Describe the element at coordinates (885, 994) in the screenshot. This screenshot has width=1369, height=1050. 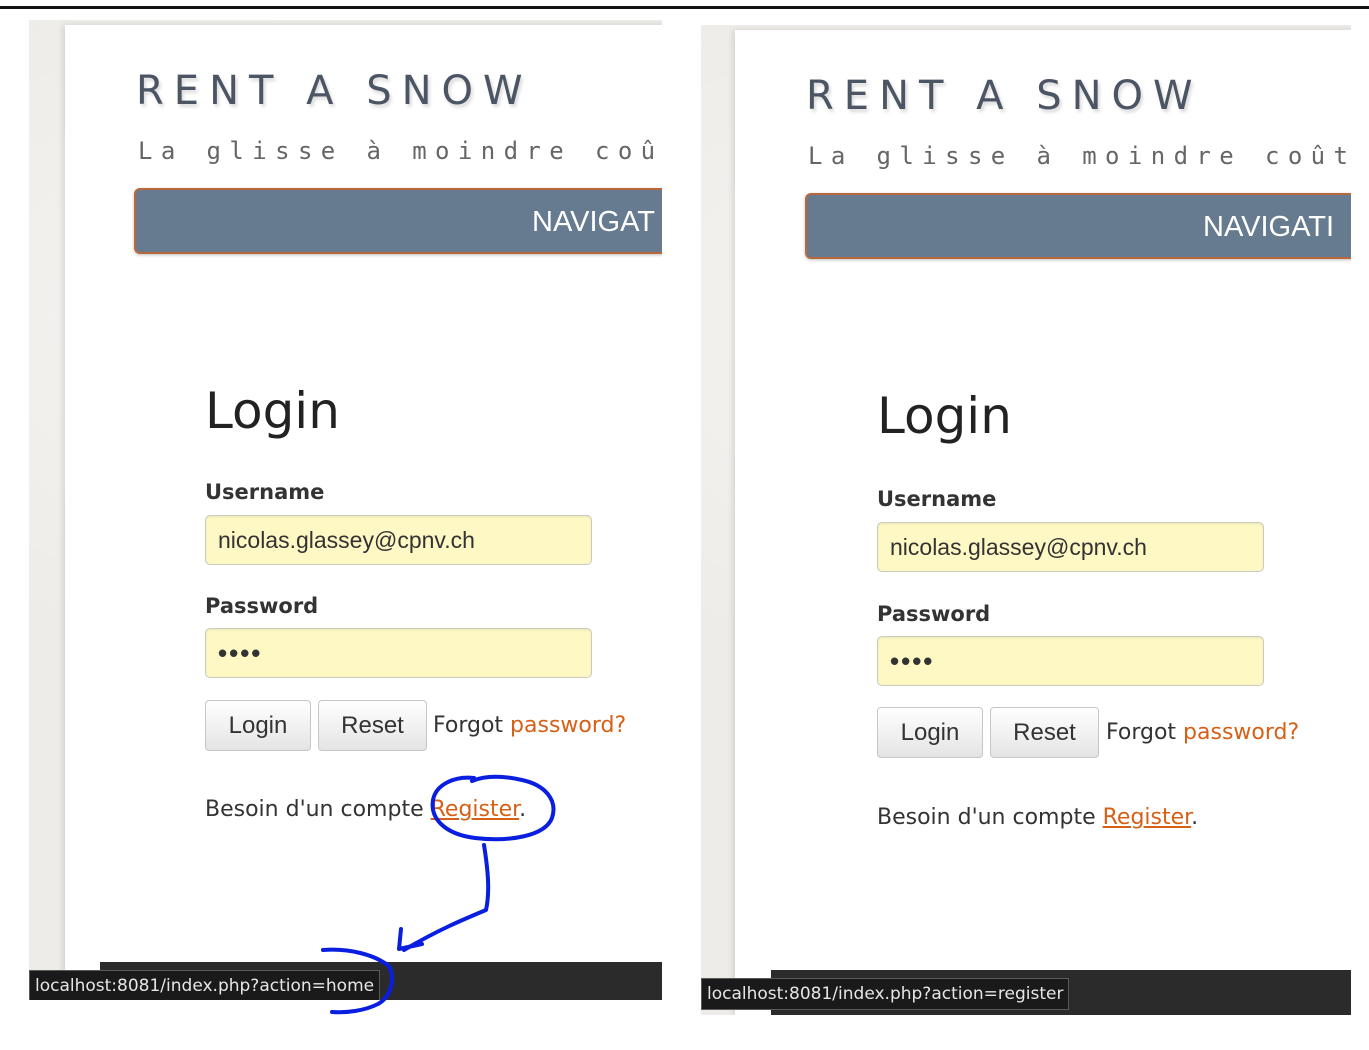
I see `status-url-tooltip: localhost:8081/index.php?action=register` at that location.